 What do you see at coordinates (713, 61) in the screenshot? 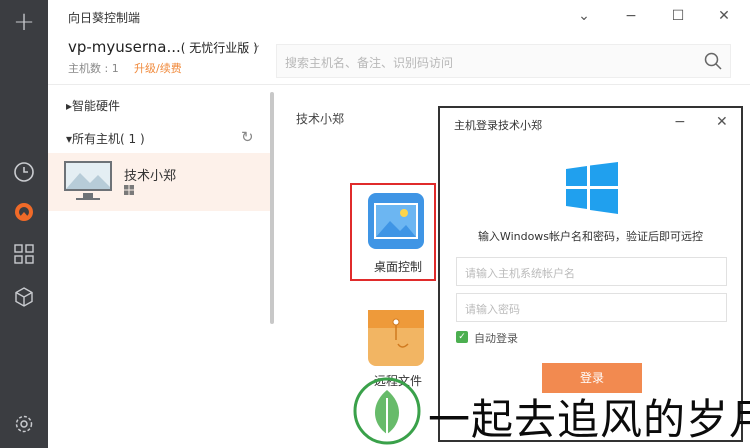
I see `search-icon` at bounding box center [713, 61].